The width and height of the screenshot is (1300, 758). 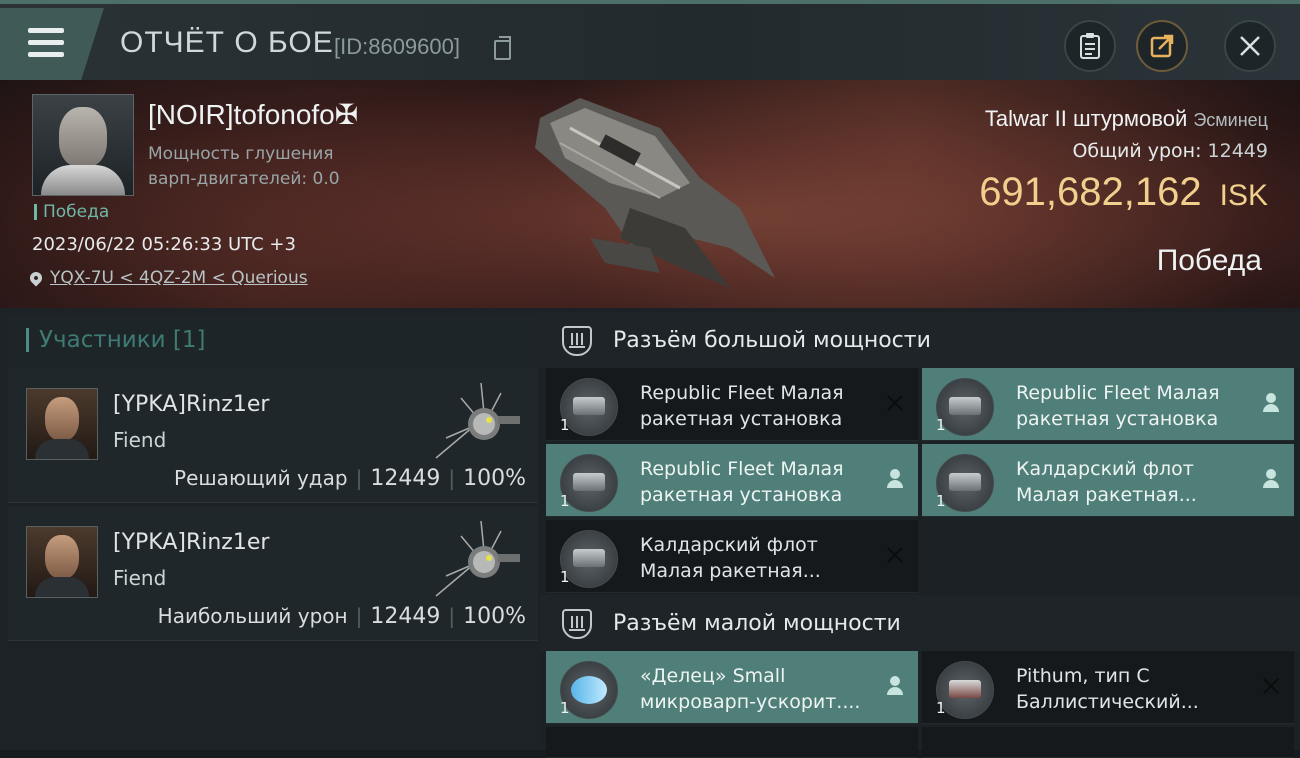 I want to click on portrait-face, so click(x=83, y=137).